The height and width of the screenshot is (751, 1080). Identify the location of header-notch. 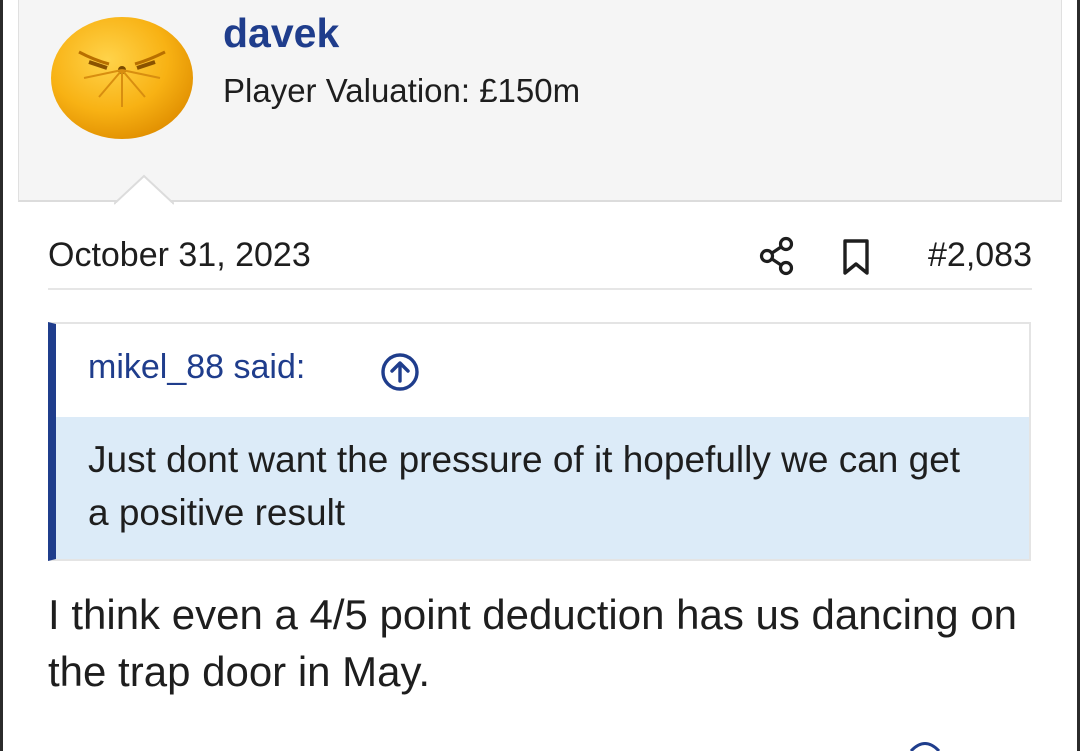
(144, 190).